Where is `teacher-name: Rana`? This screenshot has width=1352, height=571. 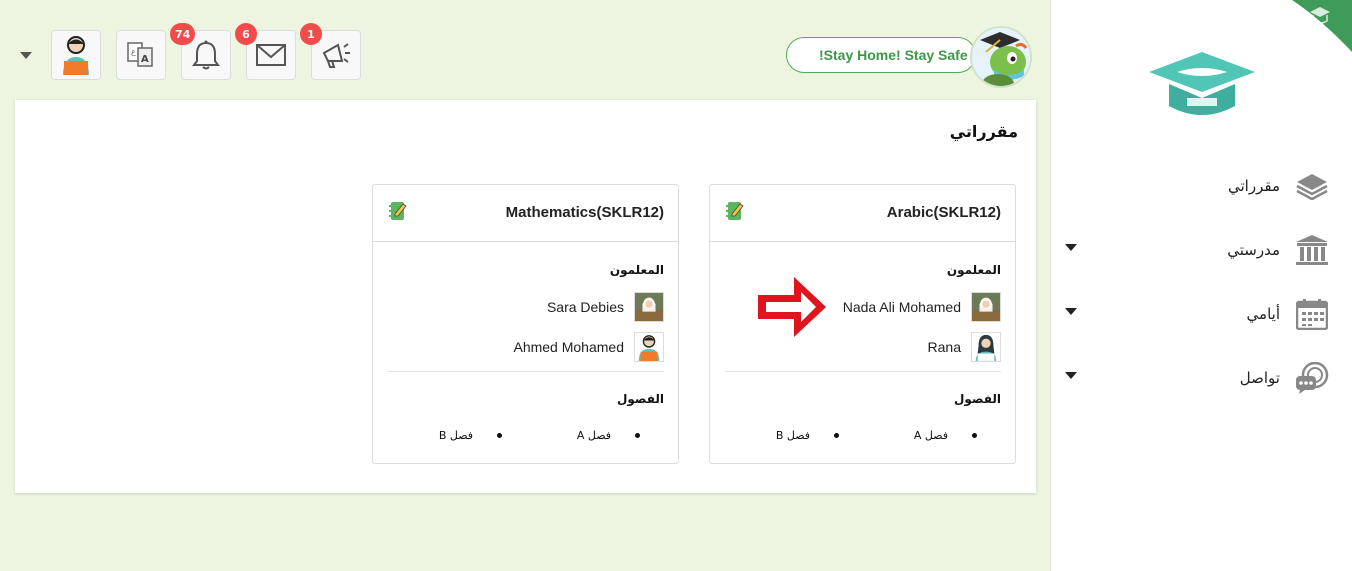 teacher-name: Rana is located at coordinates (944, 347).